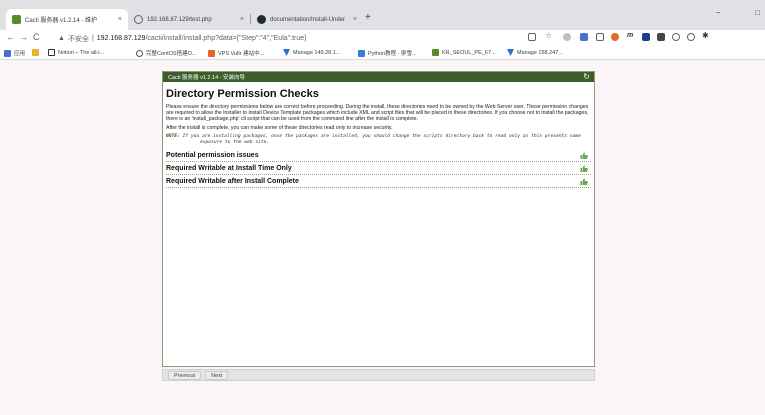 The height and width of the screenshot is (415, 765). Describe the element at coordinates (600, 37) in the screenshot. I see `extension-outline-icon` at that location.